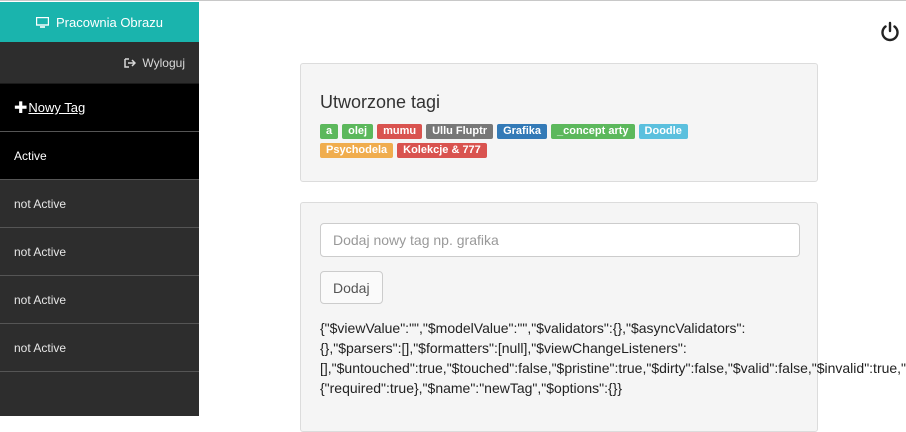 The height and width of the screenshot is (432, 906). I want to click on new-tag-label: Nowy Tag, so click(57, 107).